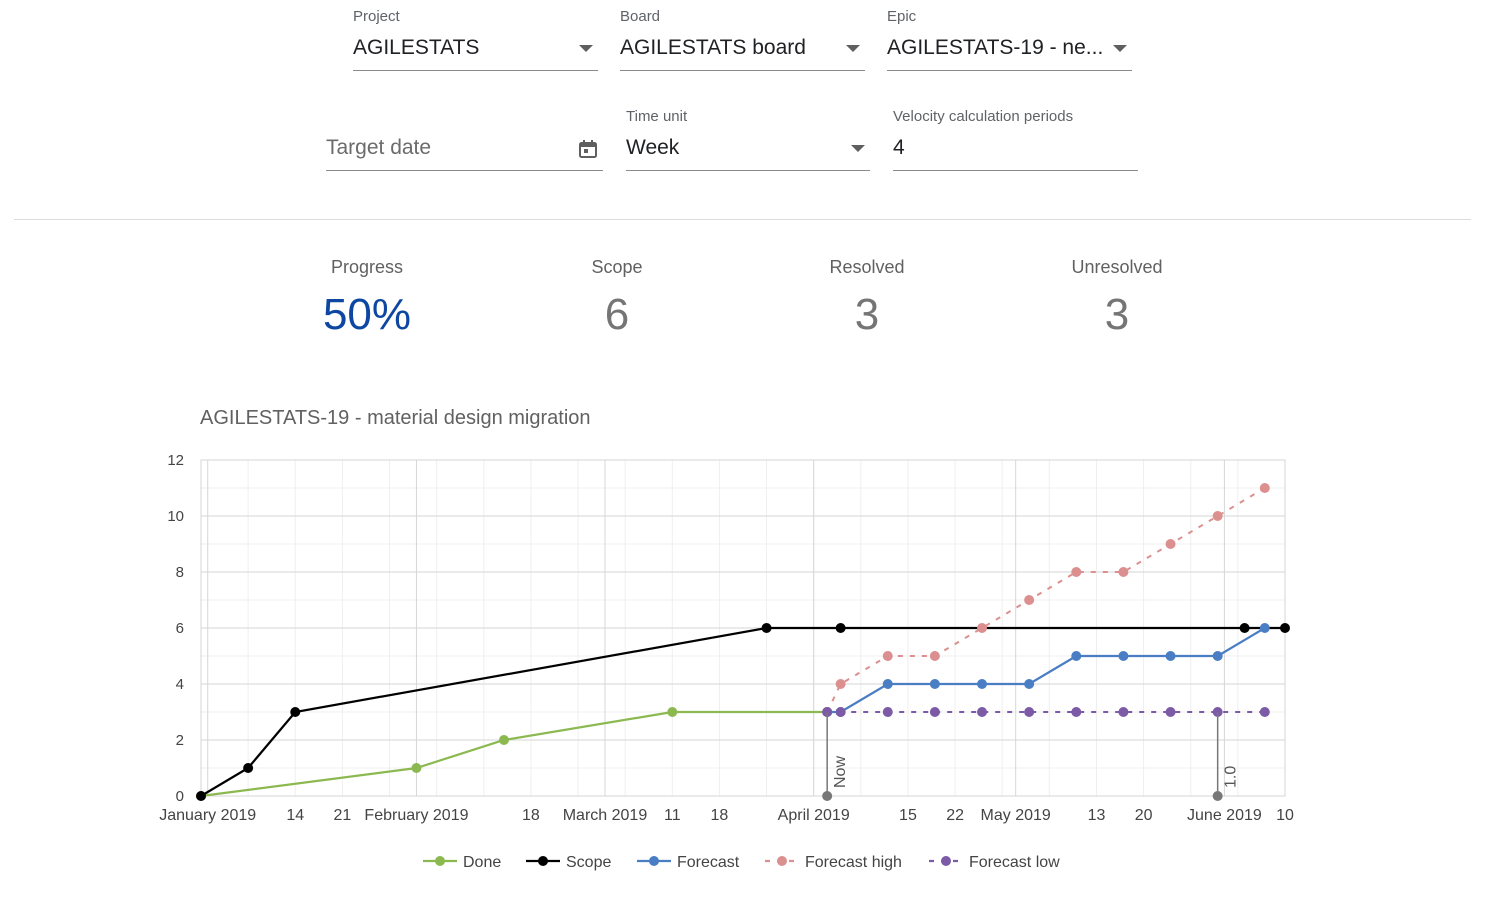 The width and height of the screenshot is (1490, 900). What do you see at coordinates (748, 135) in the screenshot?
I see `time-unit-select: Time unit Week` at bounding box center [748, 135].